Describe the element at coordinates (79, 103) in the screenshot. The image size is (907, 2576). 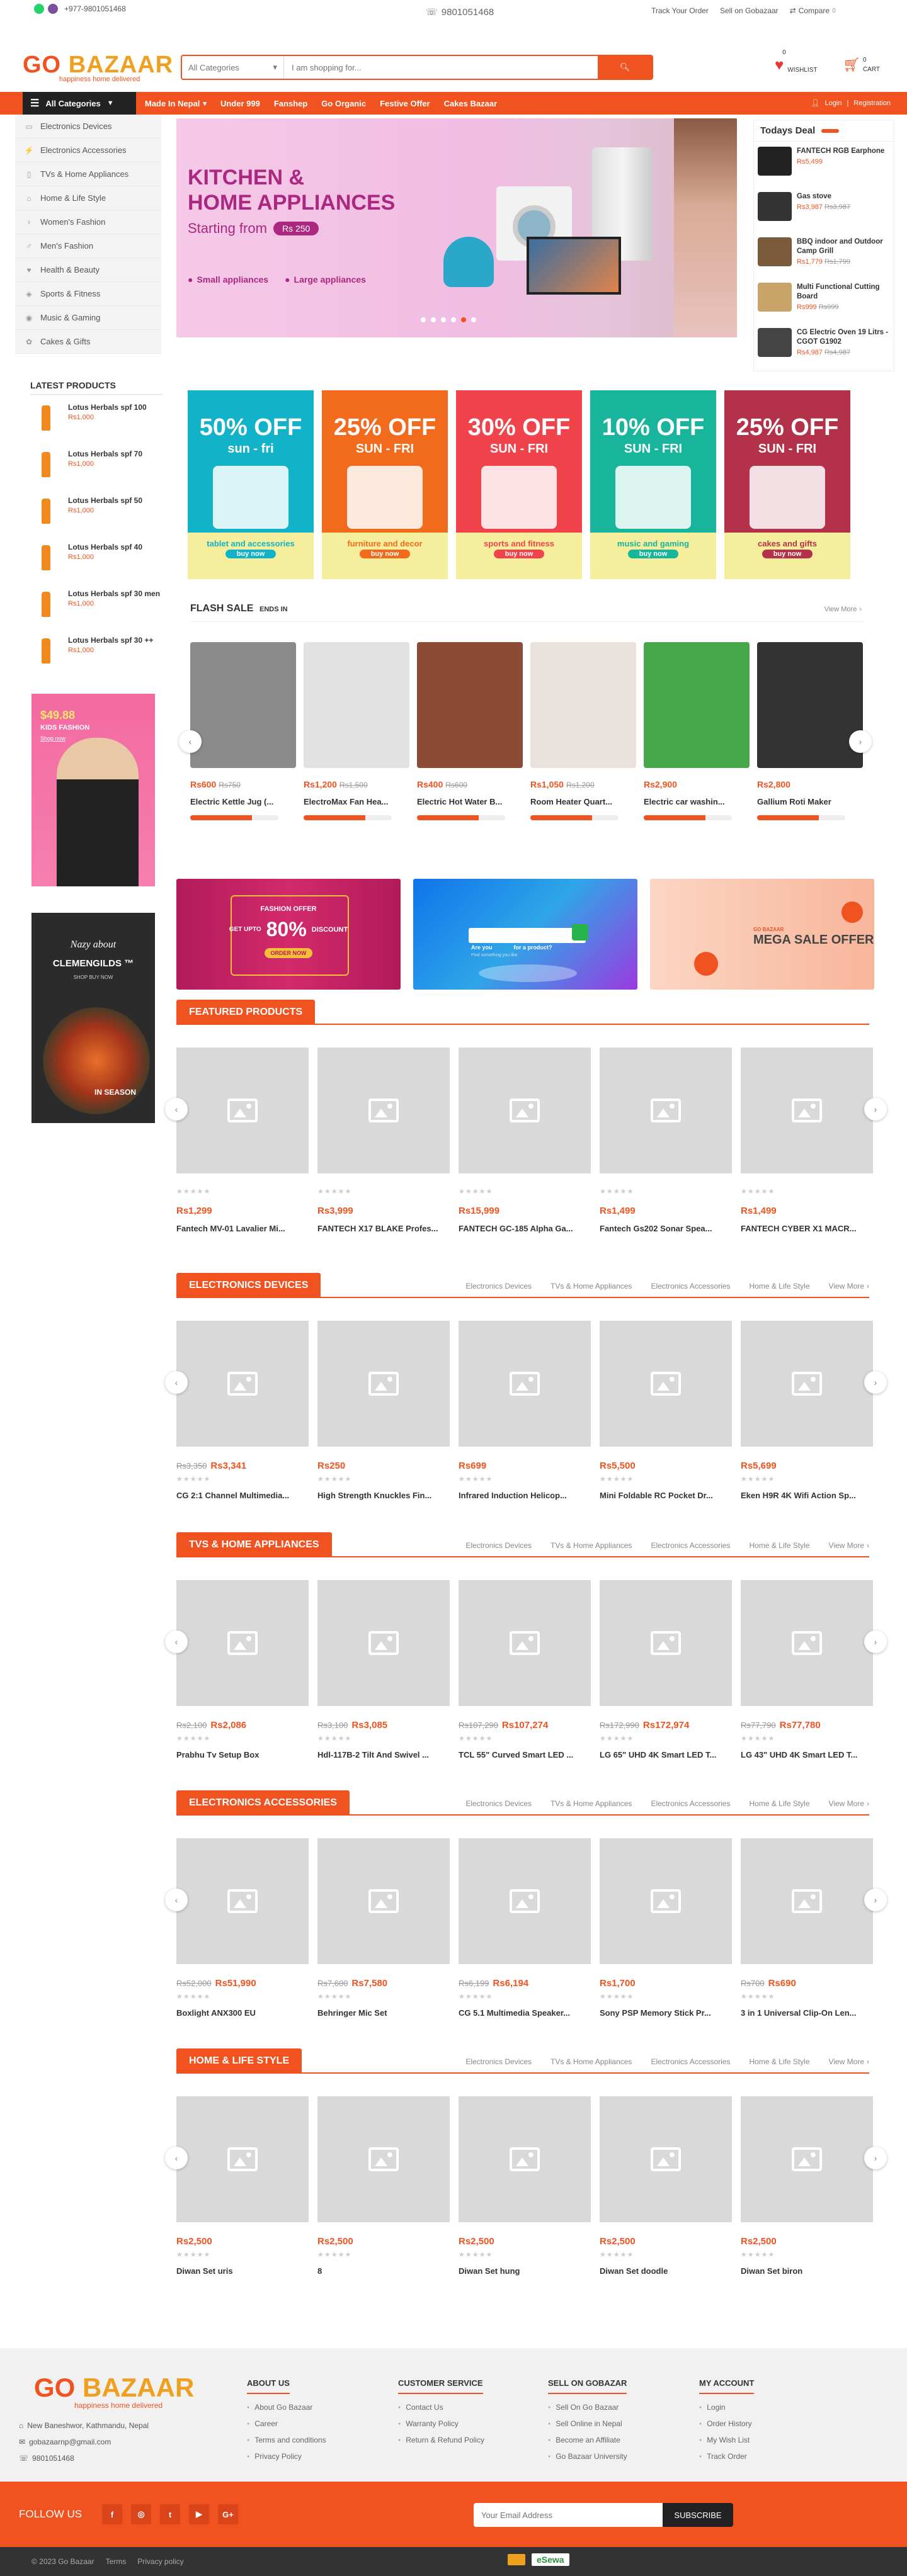
I see `all-categories-button: ☰ All Categories ▼` at that location.